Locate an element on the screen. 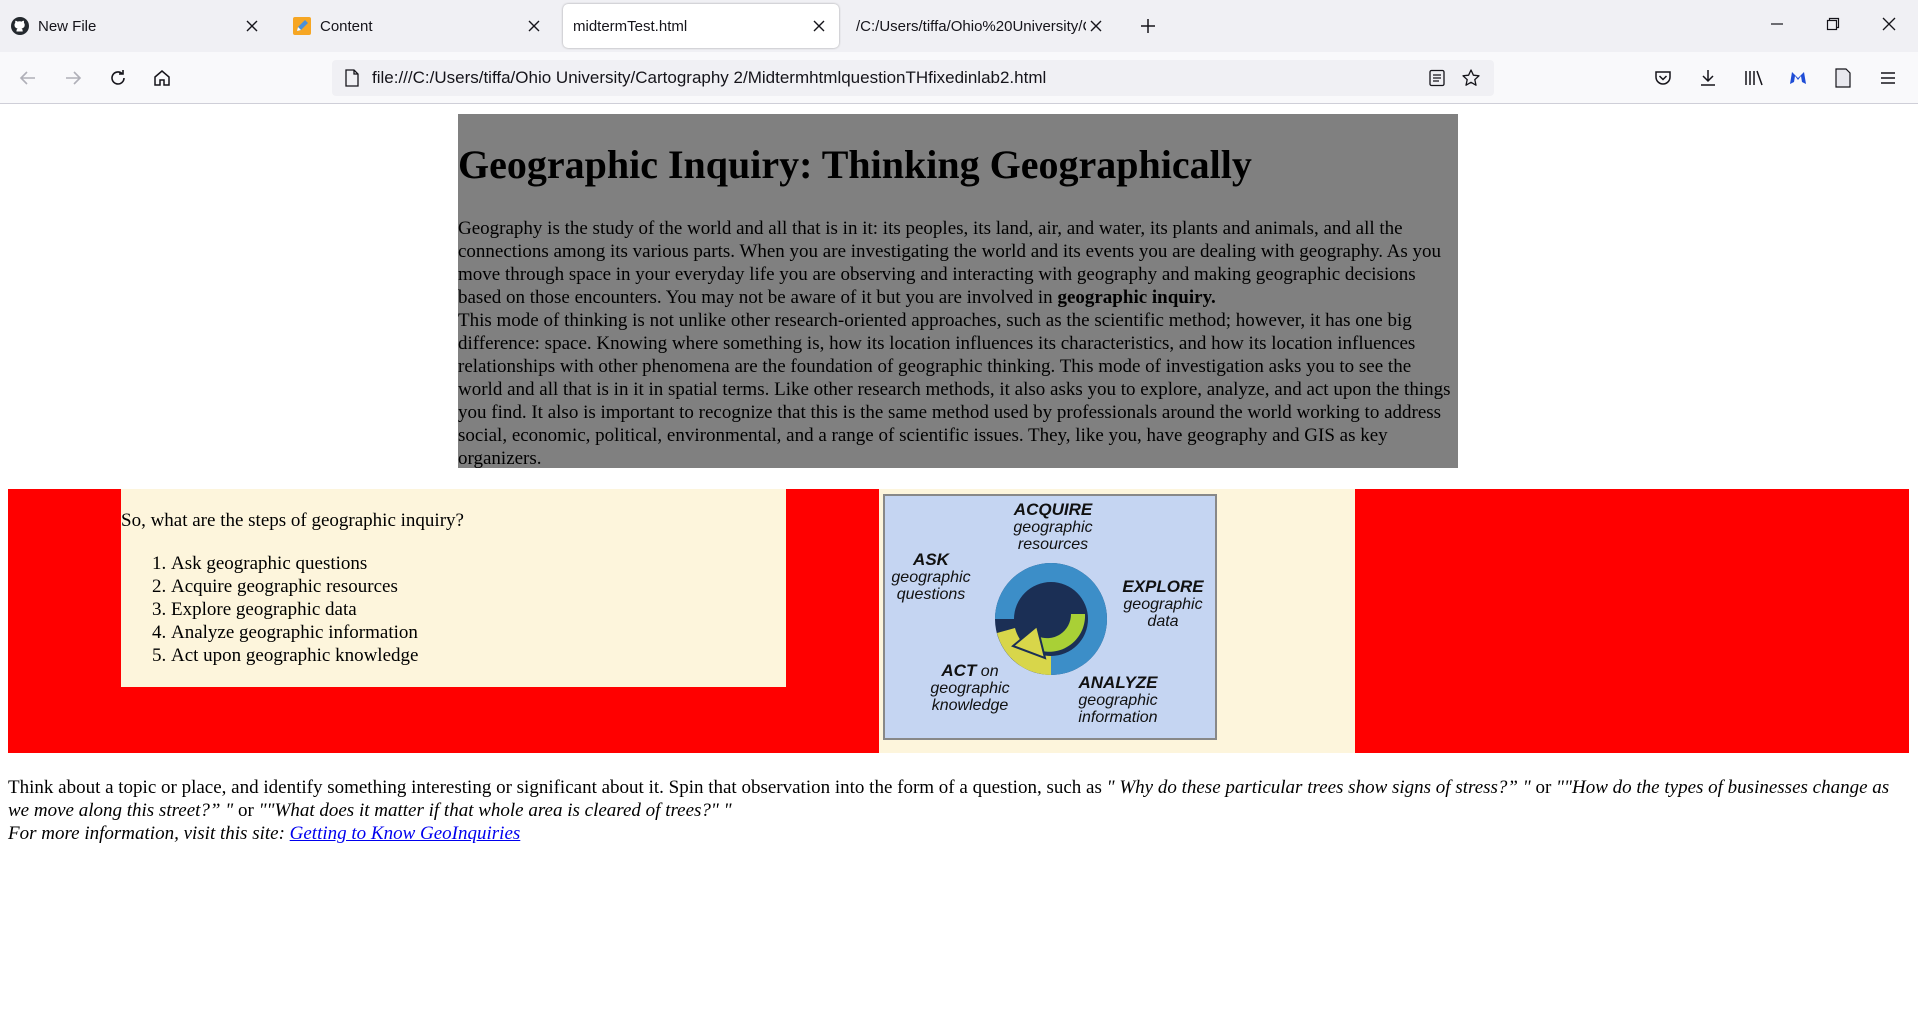 Image resolution: width=1918 pixels, height=1027 pixels. tab-title: Content is located at coordinates (346, 26).